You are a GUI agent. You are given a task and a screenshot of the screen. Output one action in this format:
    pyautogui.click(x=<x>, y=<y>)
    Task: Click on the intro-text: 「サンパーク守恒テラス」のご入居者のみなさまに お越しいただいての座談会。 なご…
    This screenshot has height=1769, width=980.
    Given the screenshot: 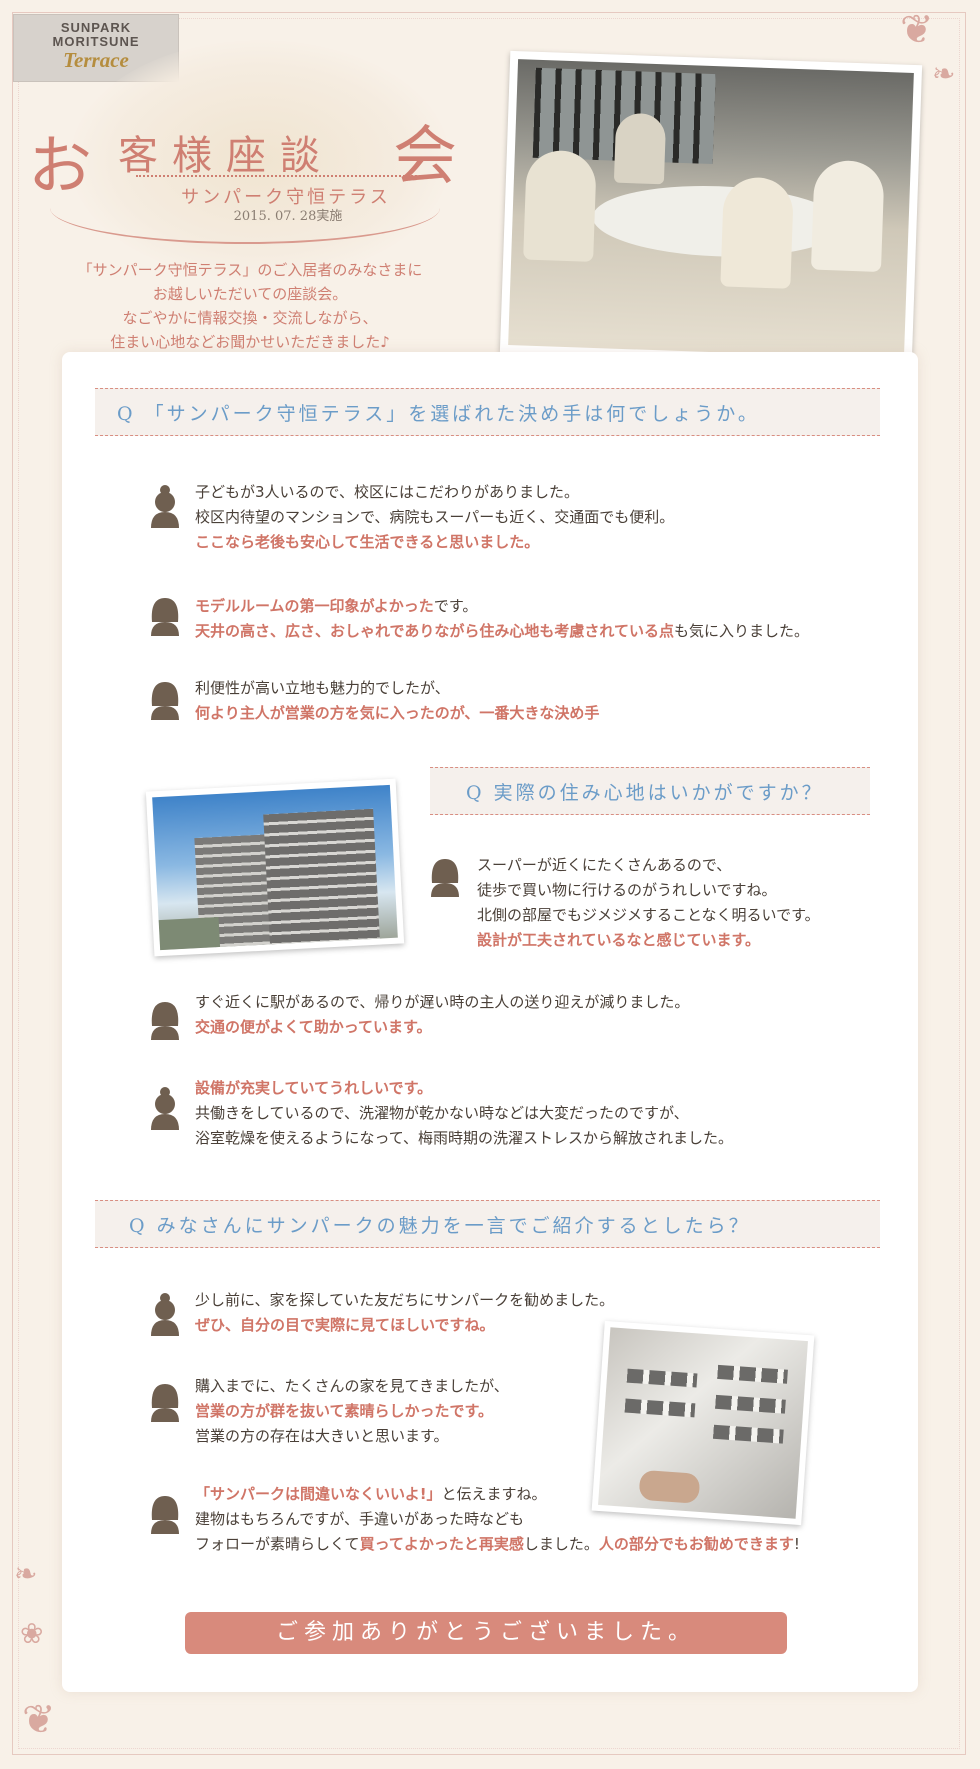 What is the action you would take?
    pyautogui.click(x=250, y=306)
    